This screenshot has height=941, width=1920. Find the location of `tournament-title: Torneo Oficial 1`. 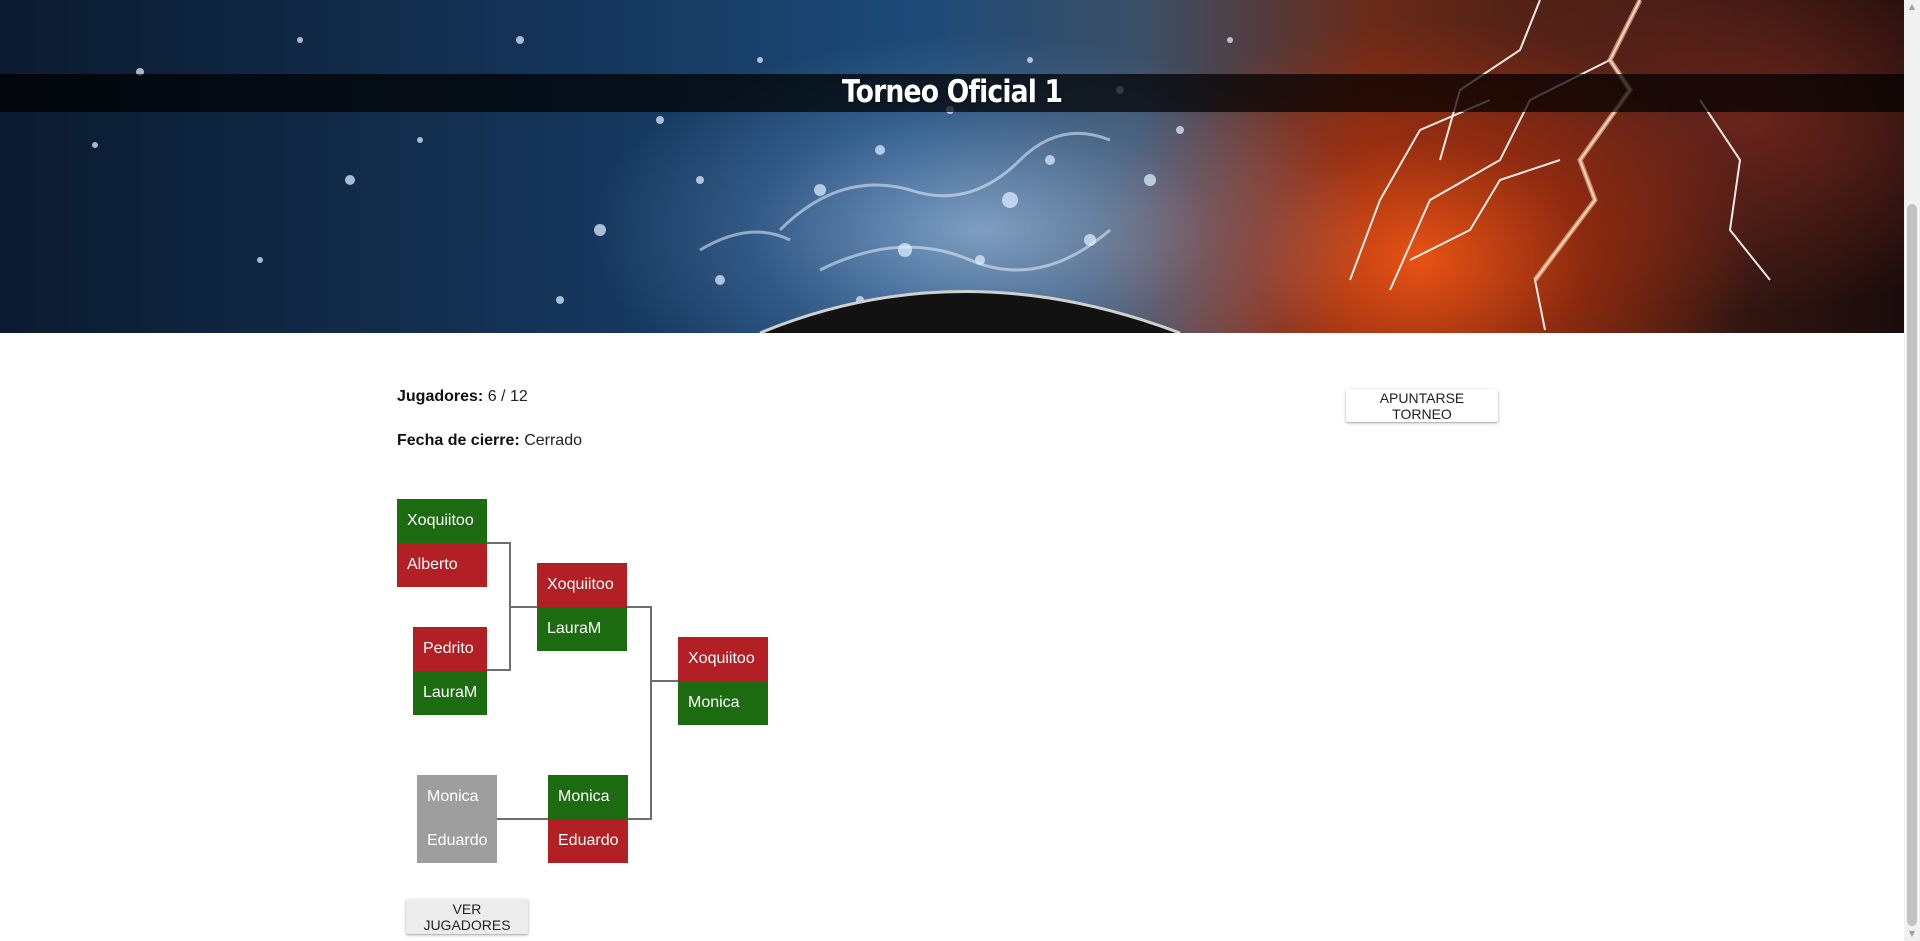

tournament-title: Torneo Oficial 1 is located at coordinates (952, 92).